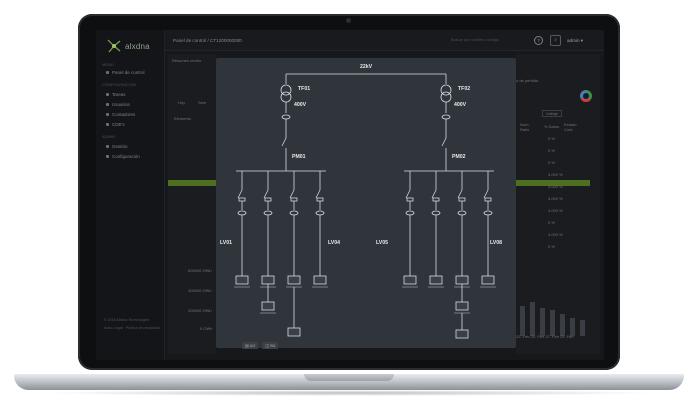 Image resolution: width=698 pixels, height=407 pixels. Describe the element at coordinates (586, 96) in the screenshot. I see `donut-chart` at that location.